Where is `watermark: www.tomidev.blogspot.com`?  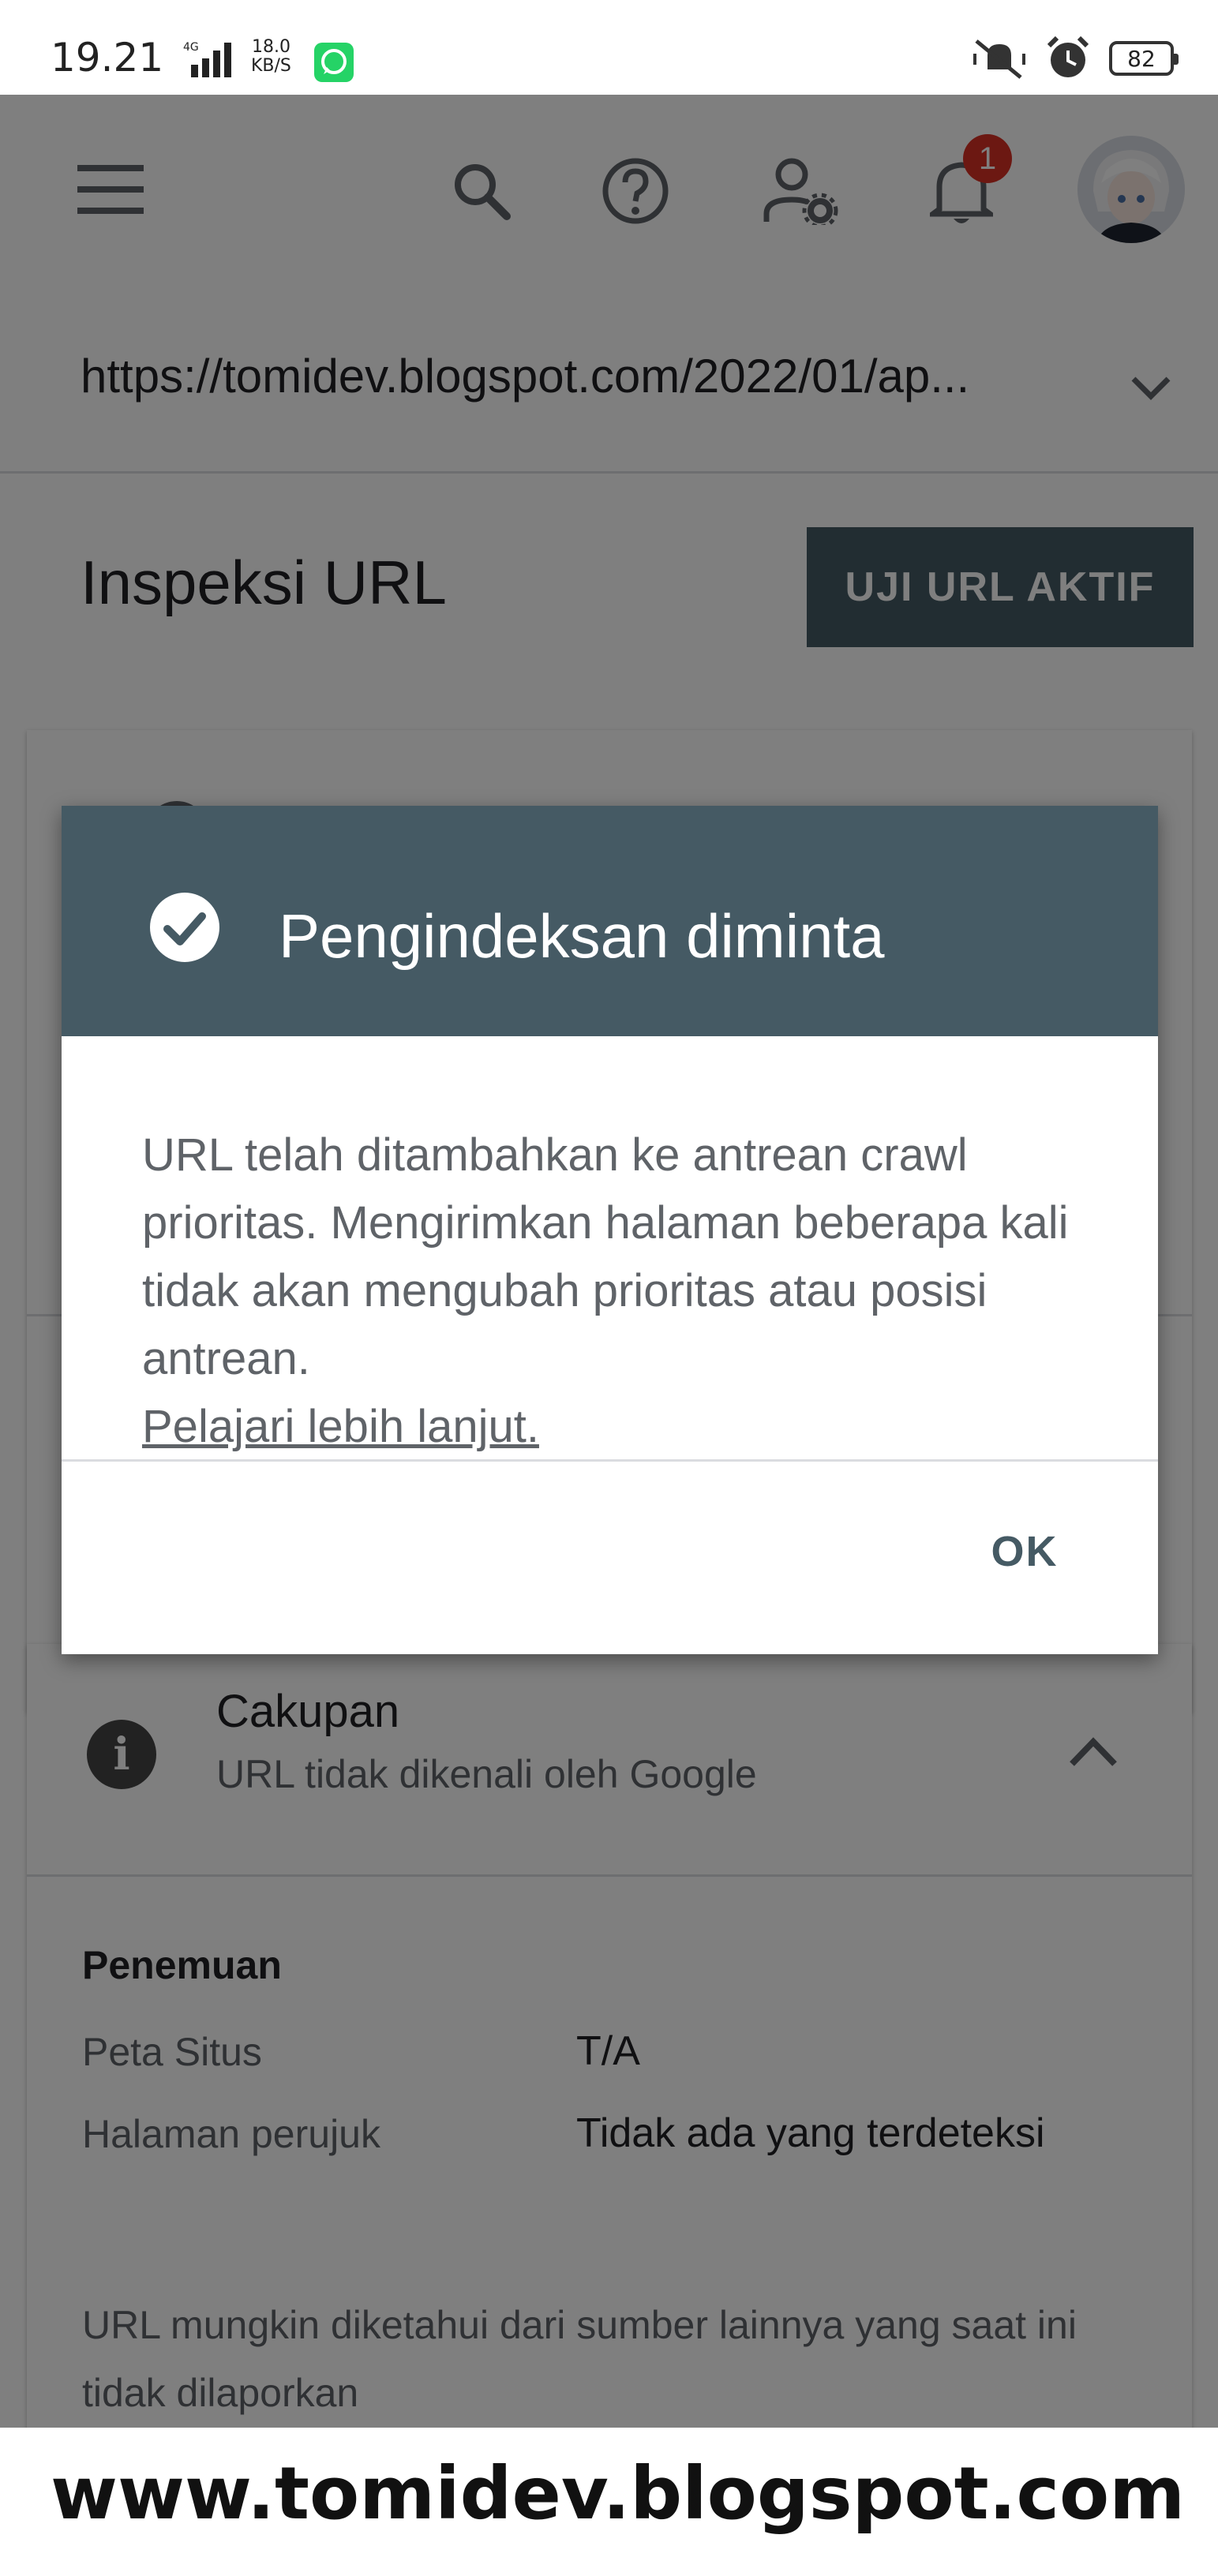
watermark: www.tomidev.blogspot.com is located at coordinates (618, 2493).